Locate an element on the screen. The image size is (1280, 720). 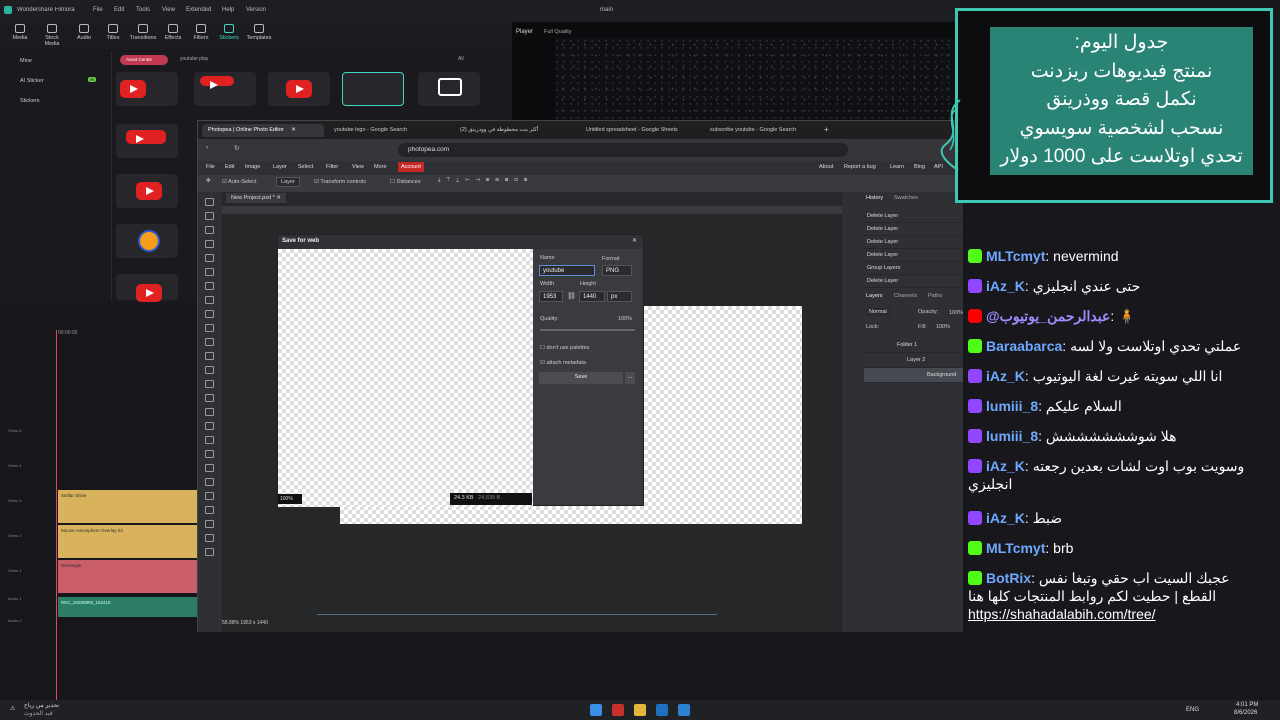
sticker-thumb-selected is located at coordinates (373, 89).